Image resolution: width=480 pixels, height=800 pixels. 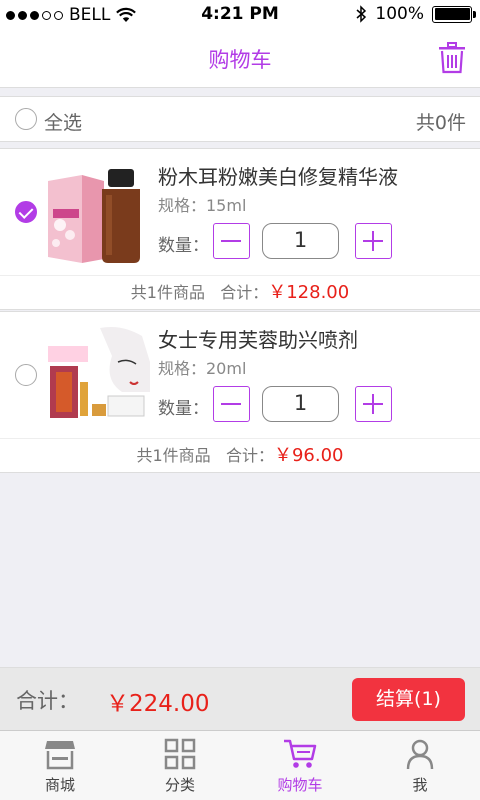 I want to click on tab-label: 我, so click(x=420, y=785).